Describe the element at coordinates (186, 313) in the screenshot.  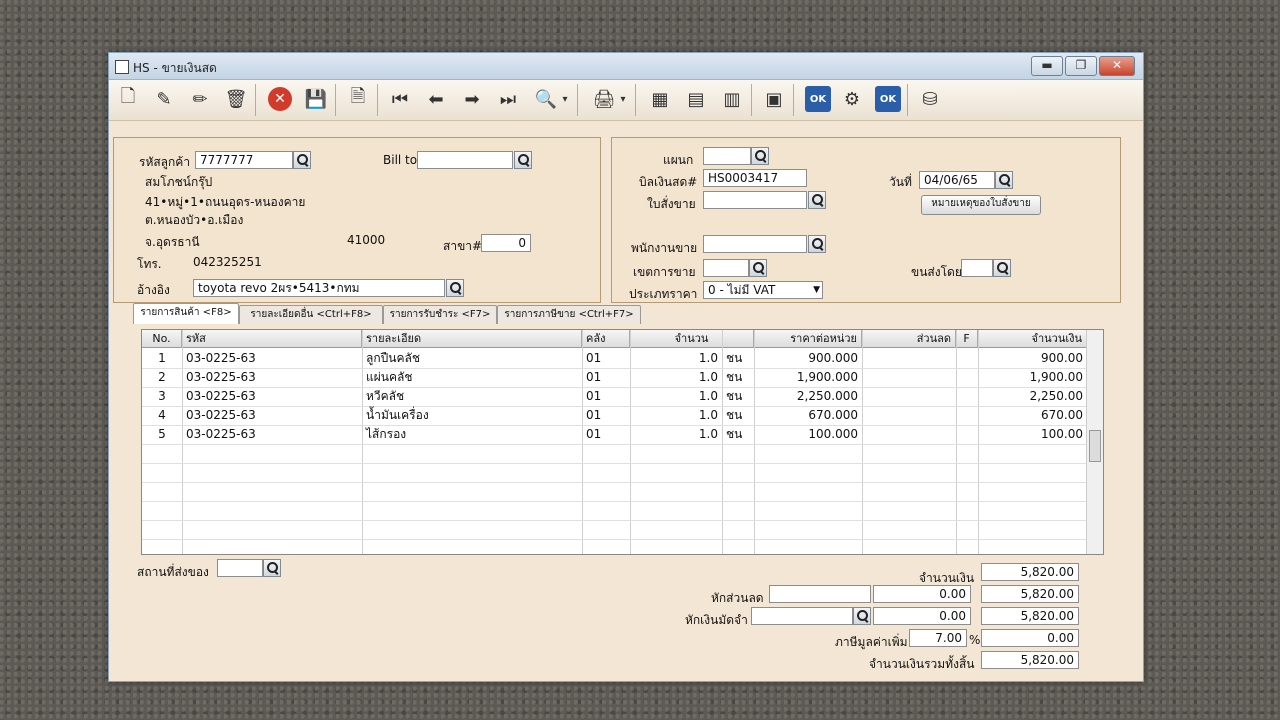
I see `tab-items: รายการสินค้า <F8>` at that location.